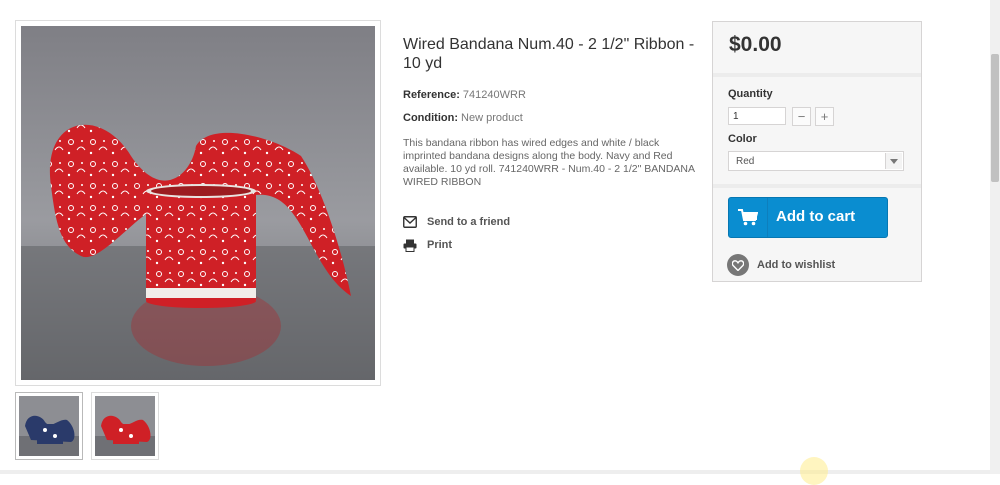  I want to click on cursor-highlight, so click(814, 471).